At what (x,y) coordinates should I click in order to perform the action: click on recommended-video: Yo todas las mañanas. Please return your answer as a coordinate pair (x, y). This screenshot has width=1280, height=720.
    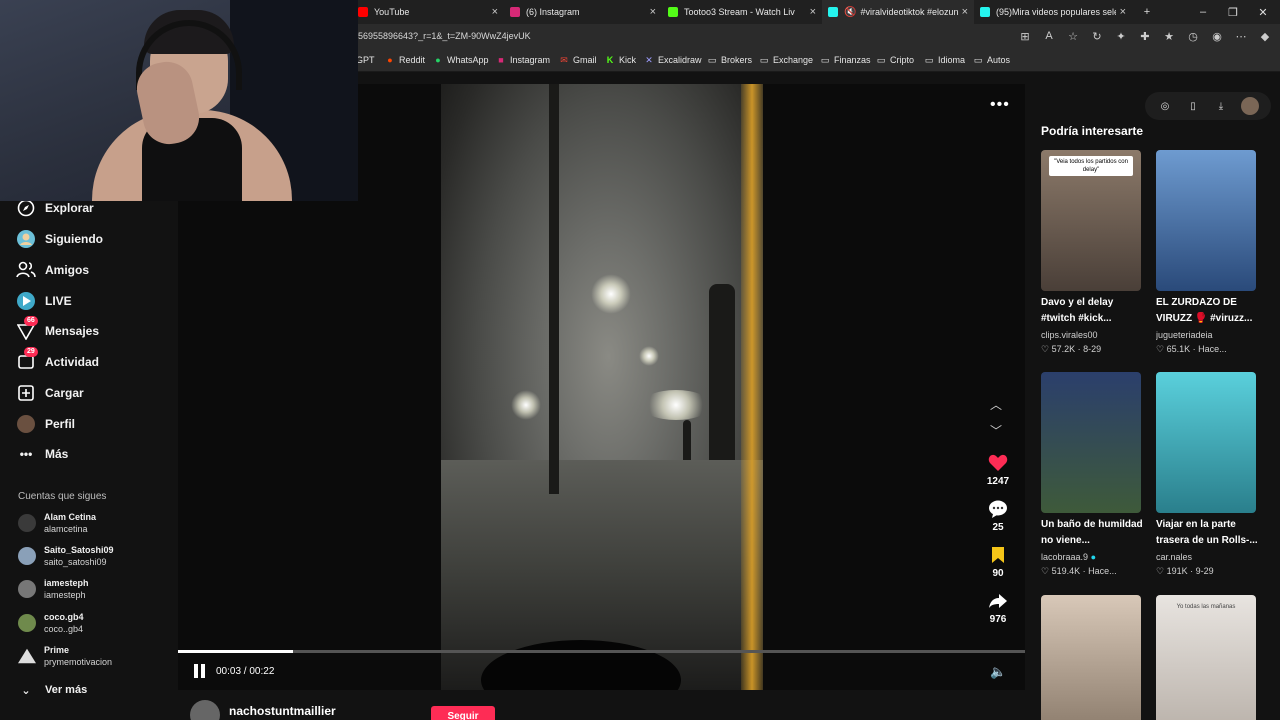
    Looking at the image, I should click on (1207, 657).